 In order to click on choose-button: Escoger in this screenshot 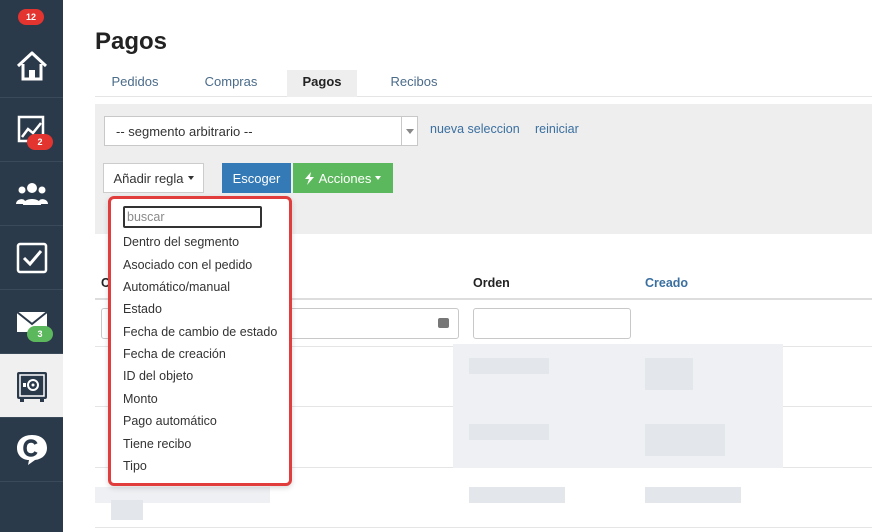, I will do `click(256, 178)`.